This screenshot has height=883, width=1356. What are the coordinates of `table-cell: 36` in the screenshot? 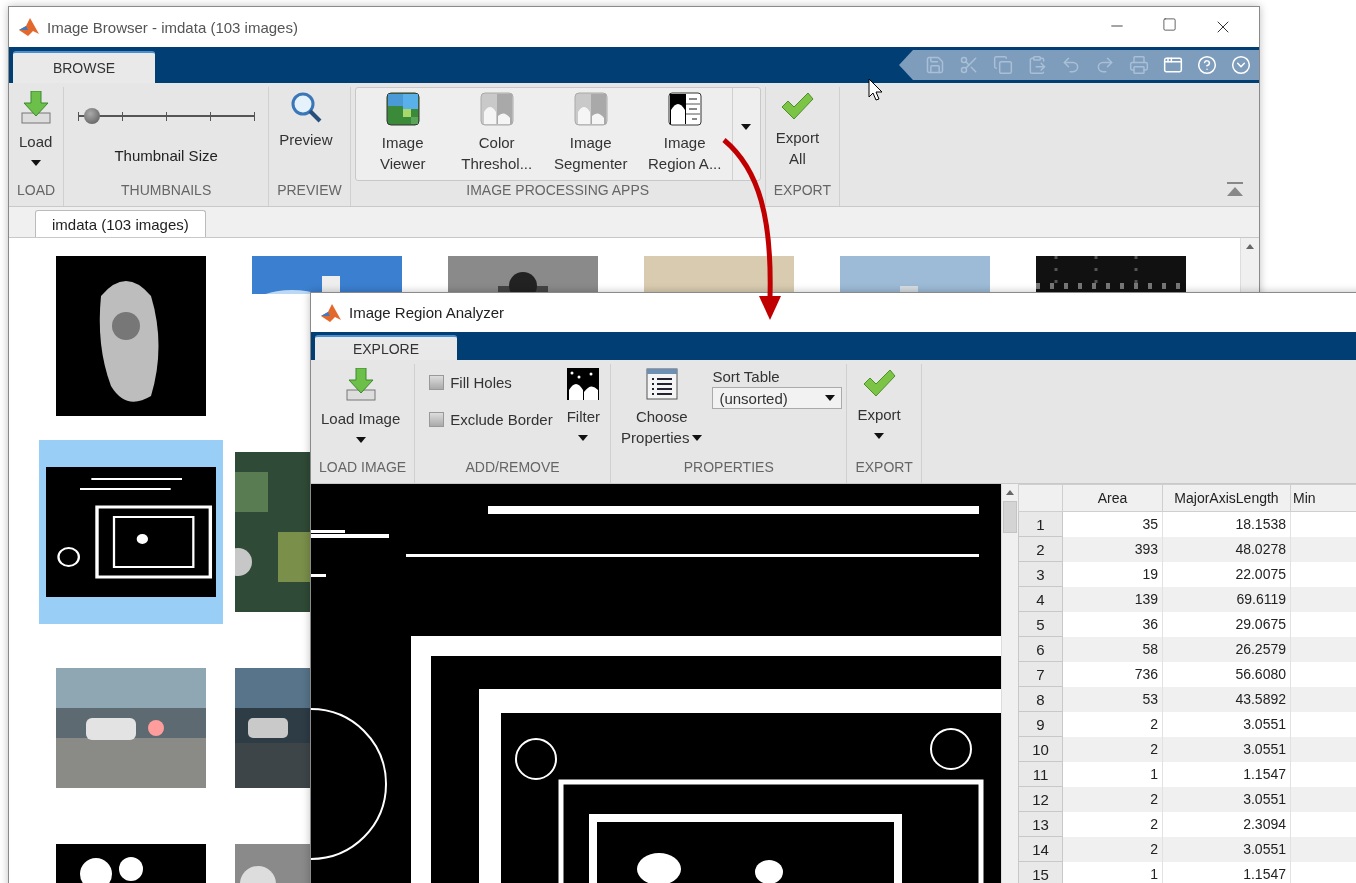 It's located at (1112, 624).